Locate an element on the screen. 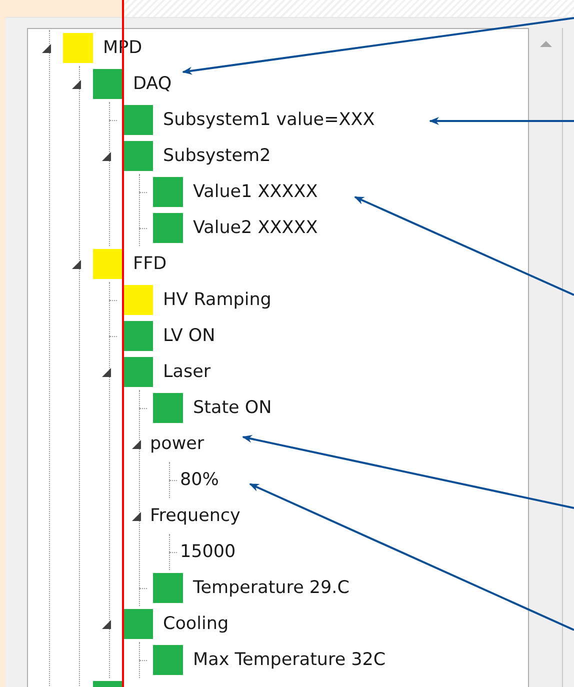 The image size is (574, 687). tree-item-label: State ON is located at coordinates (232, 408).